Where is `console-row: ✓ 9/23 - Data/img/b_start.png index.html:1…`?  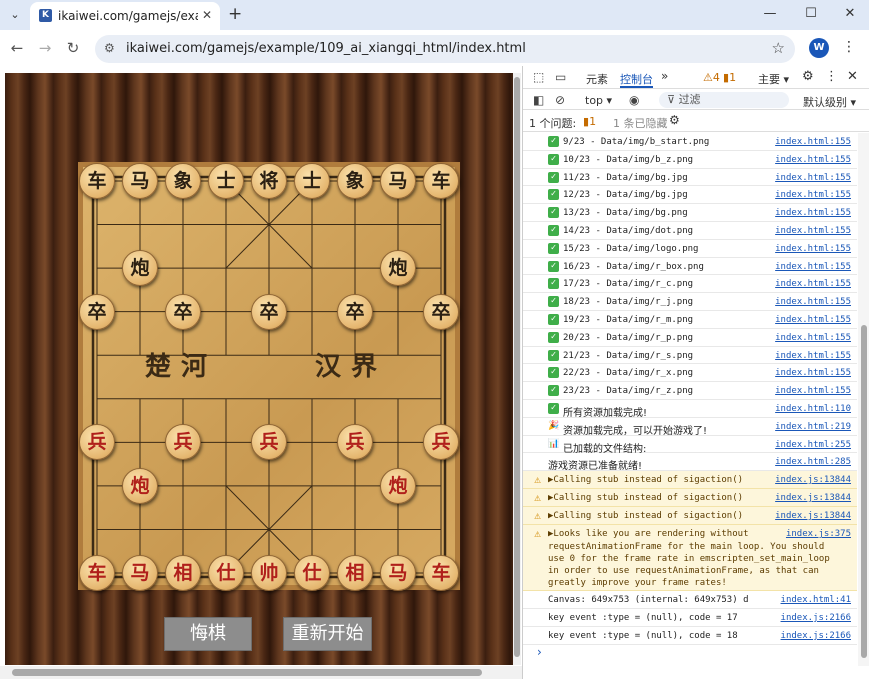
console-row: ✓ 9/23 - Data/img/b_start.png index.html:1… is located at coordinates (690, 142).